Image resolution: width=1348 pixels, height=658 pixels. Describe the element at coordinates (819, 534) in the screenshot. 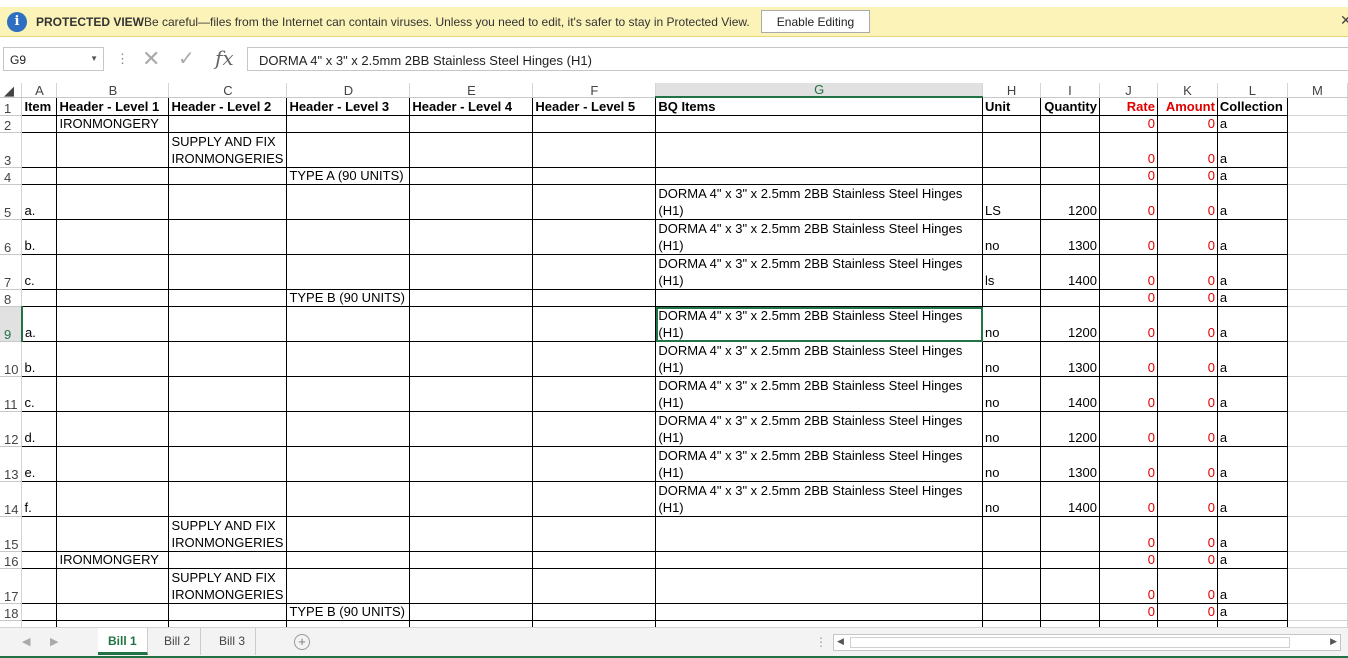

I see `cell-g15` at that location.